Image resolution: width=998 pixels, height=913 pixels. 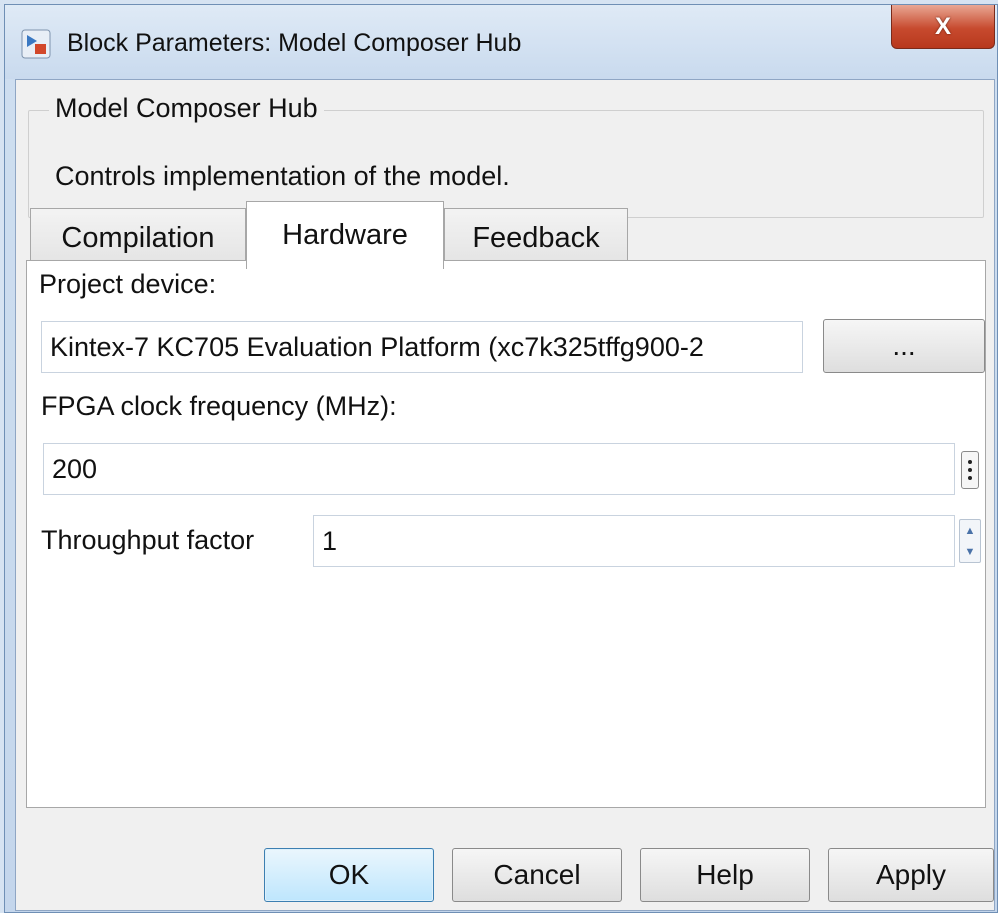 I want to click on tab-label: Compilation, so click(x=138, y=238).